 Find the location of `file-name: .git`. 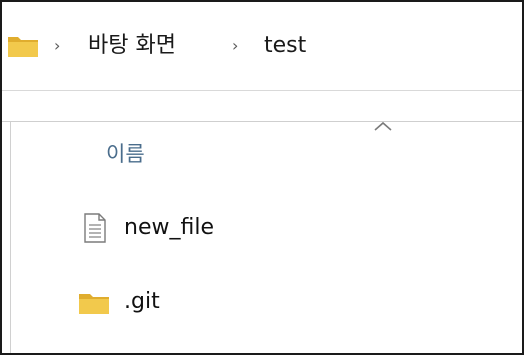

file-name: .git is located at coordinates (142, 301).